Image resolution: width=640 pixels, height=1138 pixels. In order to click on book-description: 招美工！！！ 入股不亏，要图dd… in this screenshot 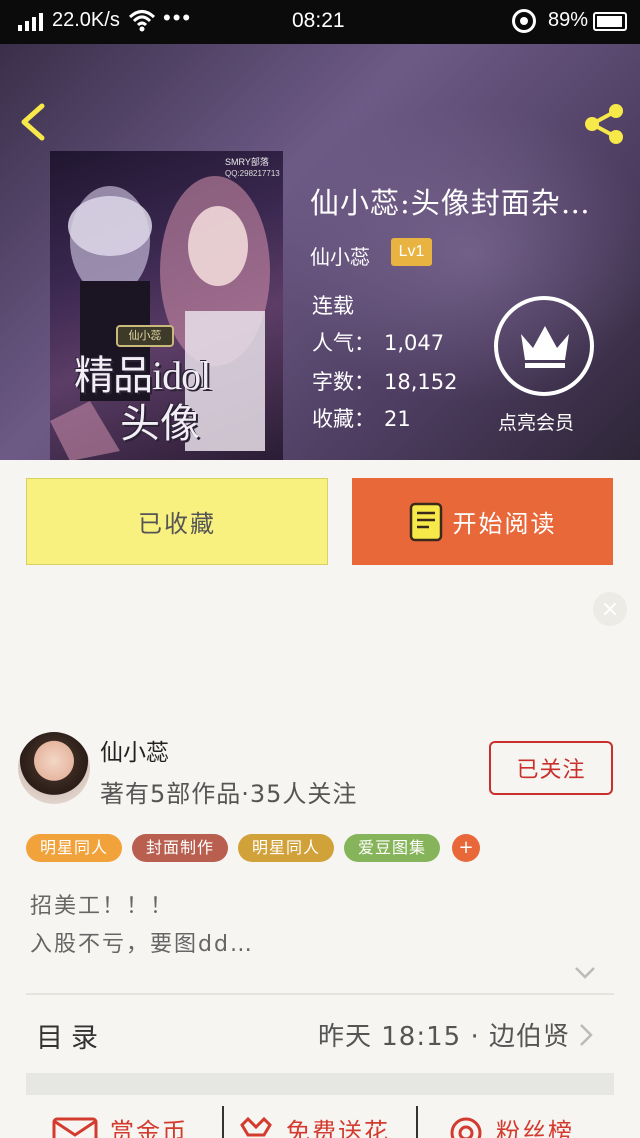, I will do `click(142, 925)`.